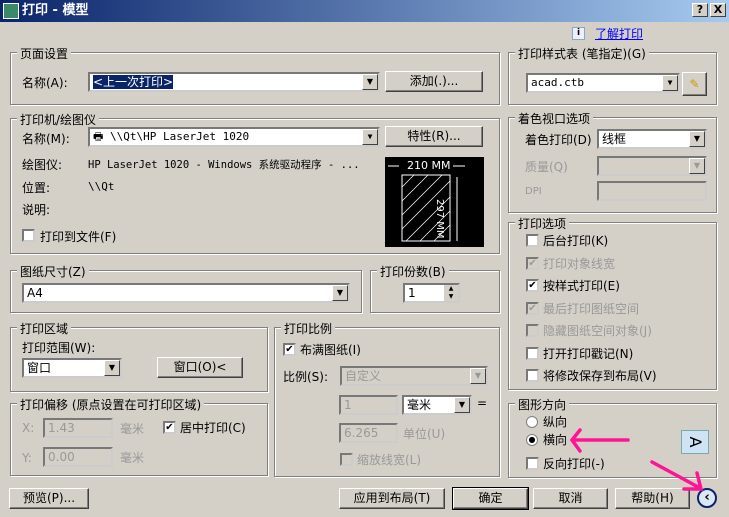 This screenshot has width=729, height=517. I want to click on reverse-plot-checkbox, so click(532, 463).